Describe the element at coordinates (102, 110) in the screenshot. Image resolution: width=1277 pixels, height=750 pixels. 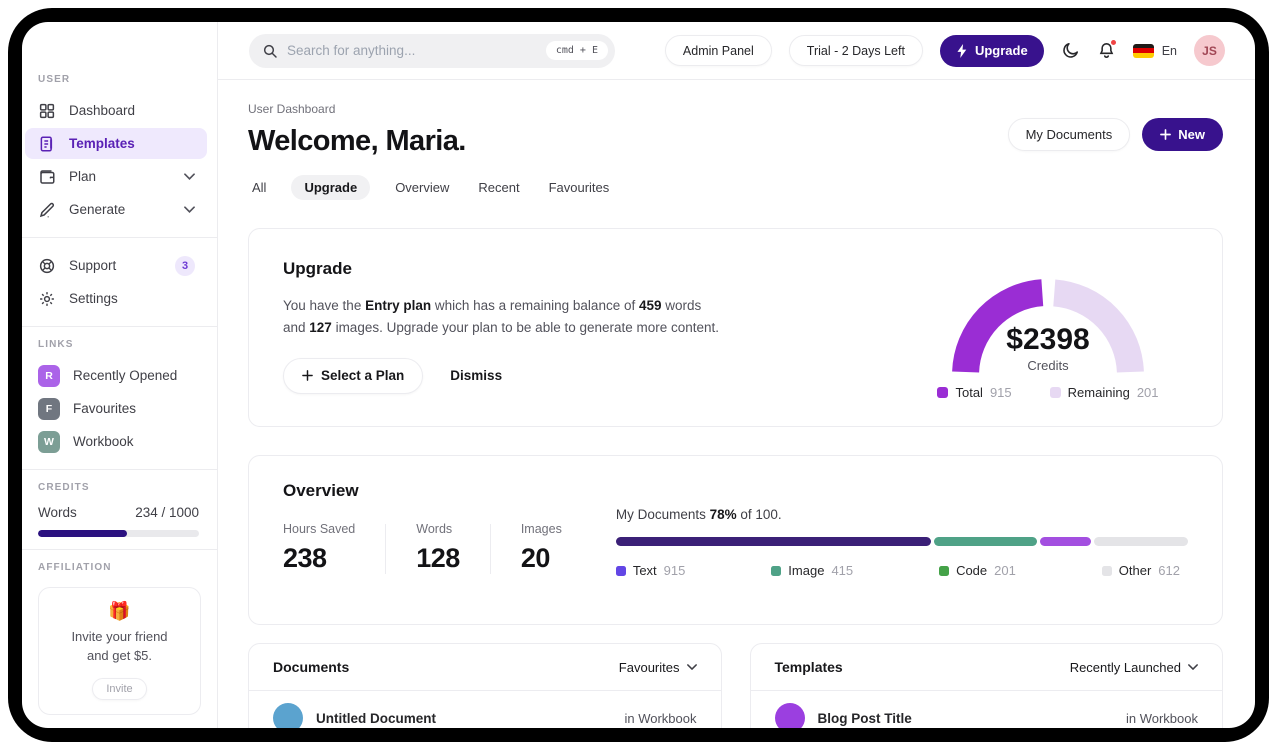
I see `sidebar-item-label: Dashboard` at that location.